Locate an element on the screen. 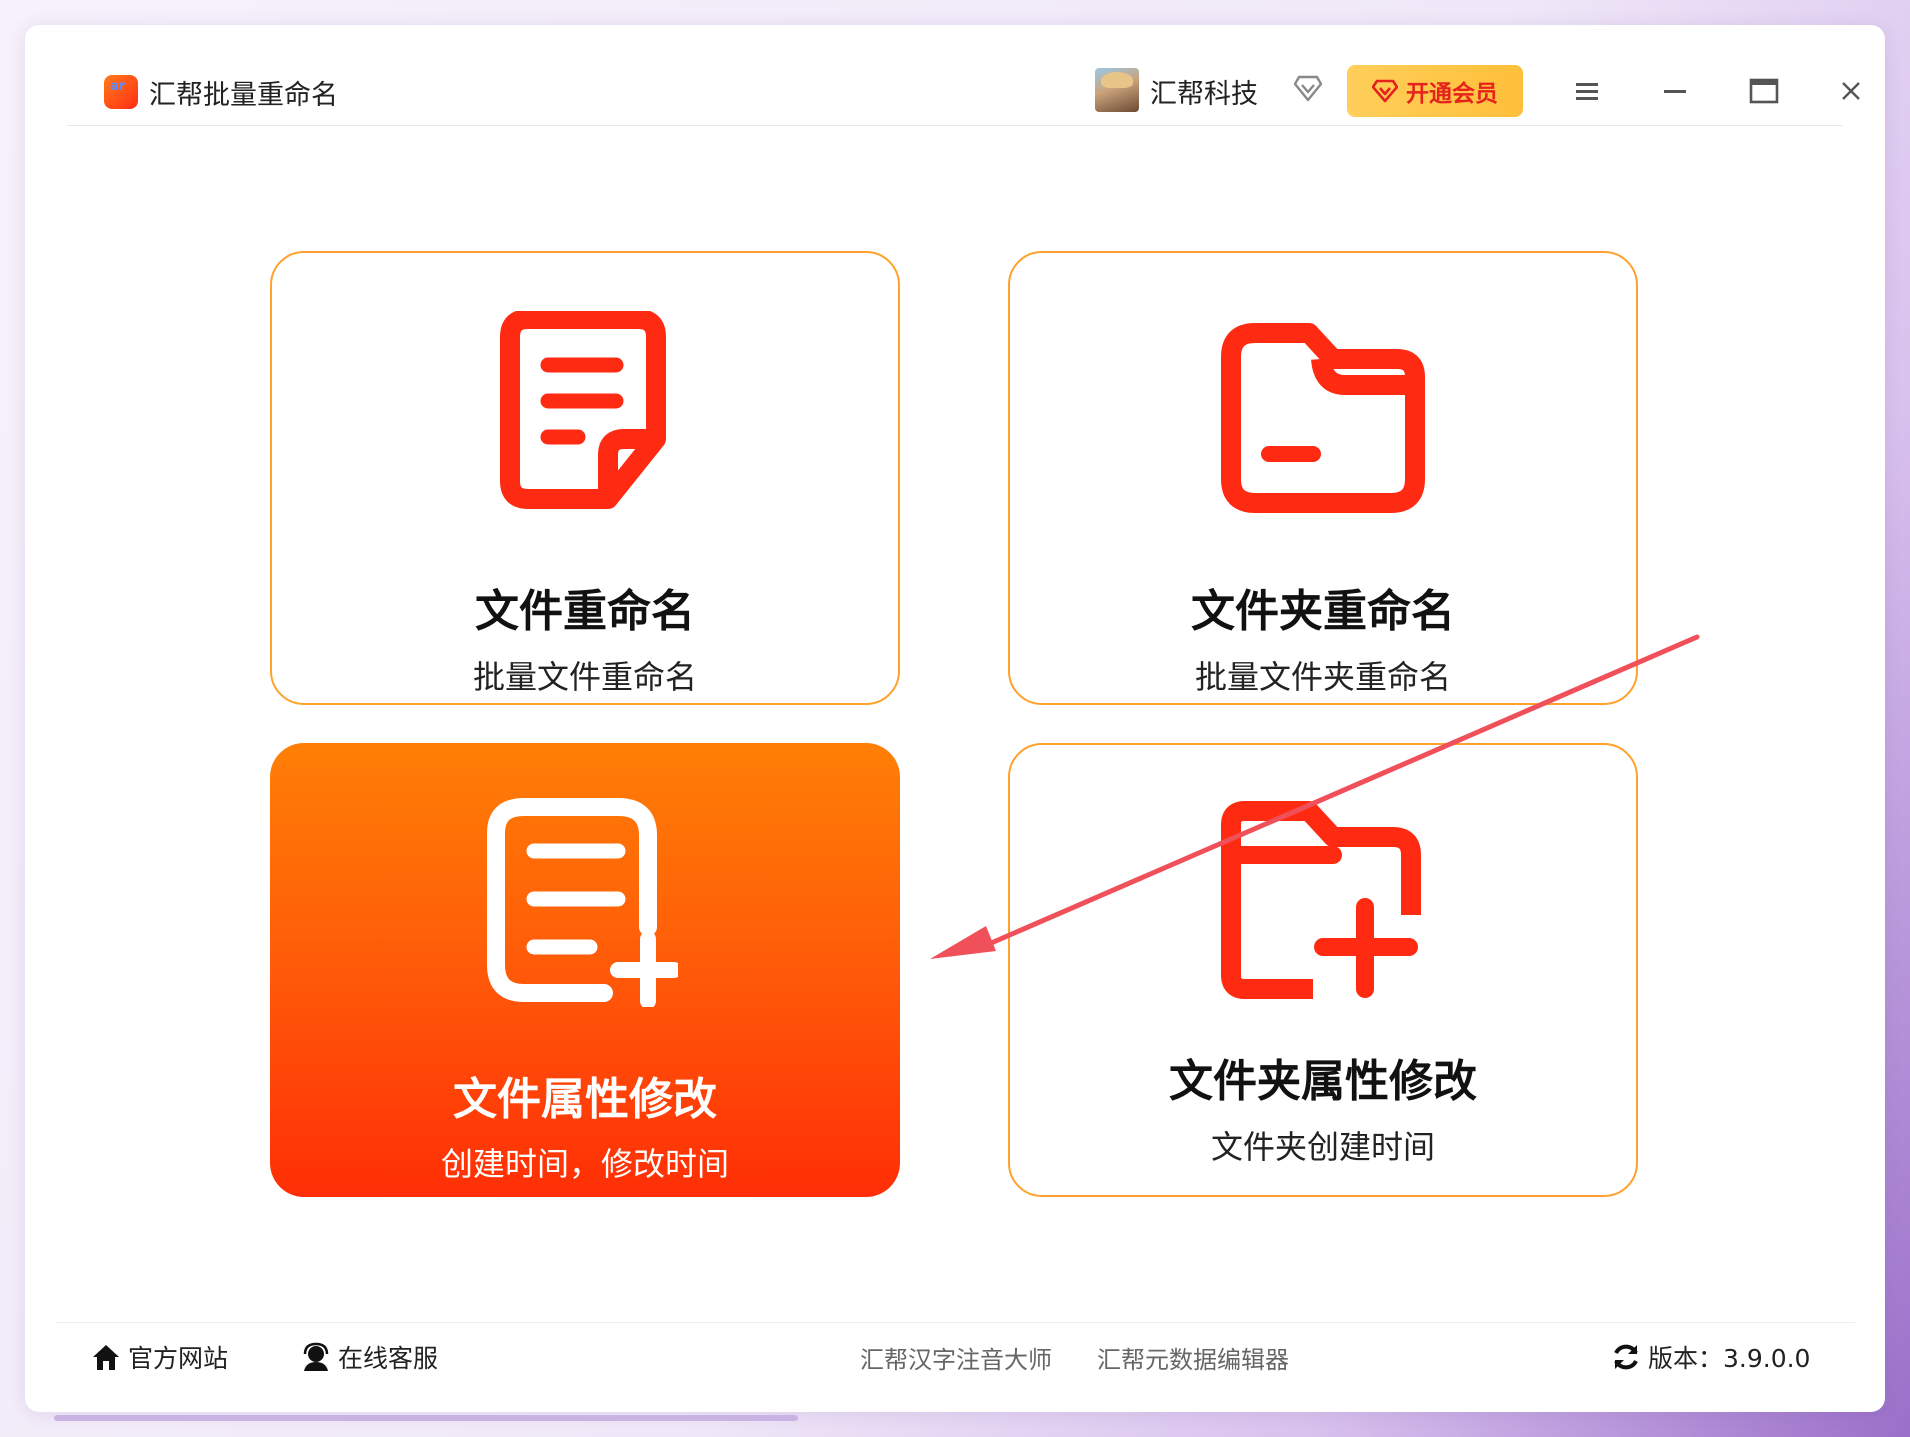 The image size is (1910, 1437). document-icon is located at coordinates (583, 410).